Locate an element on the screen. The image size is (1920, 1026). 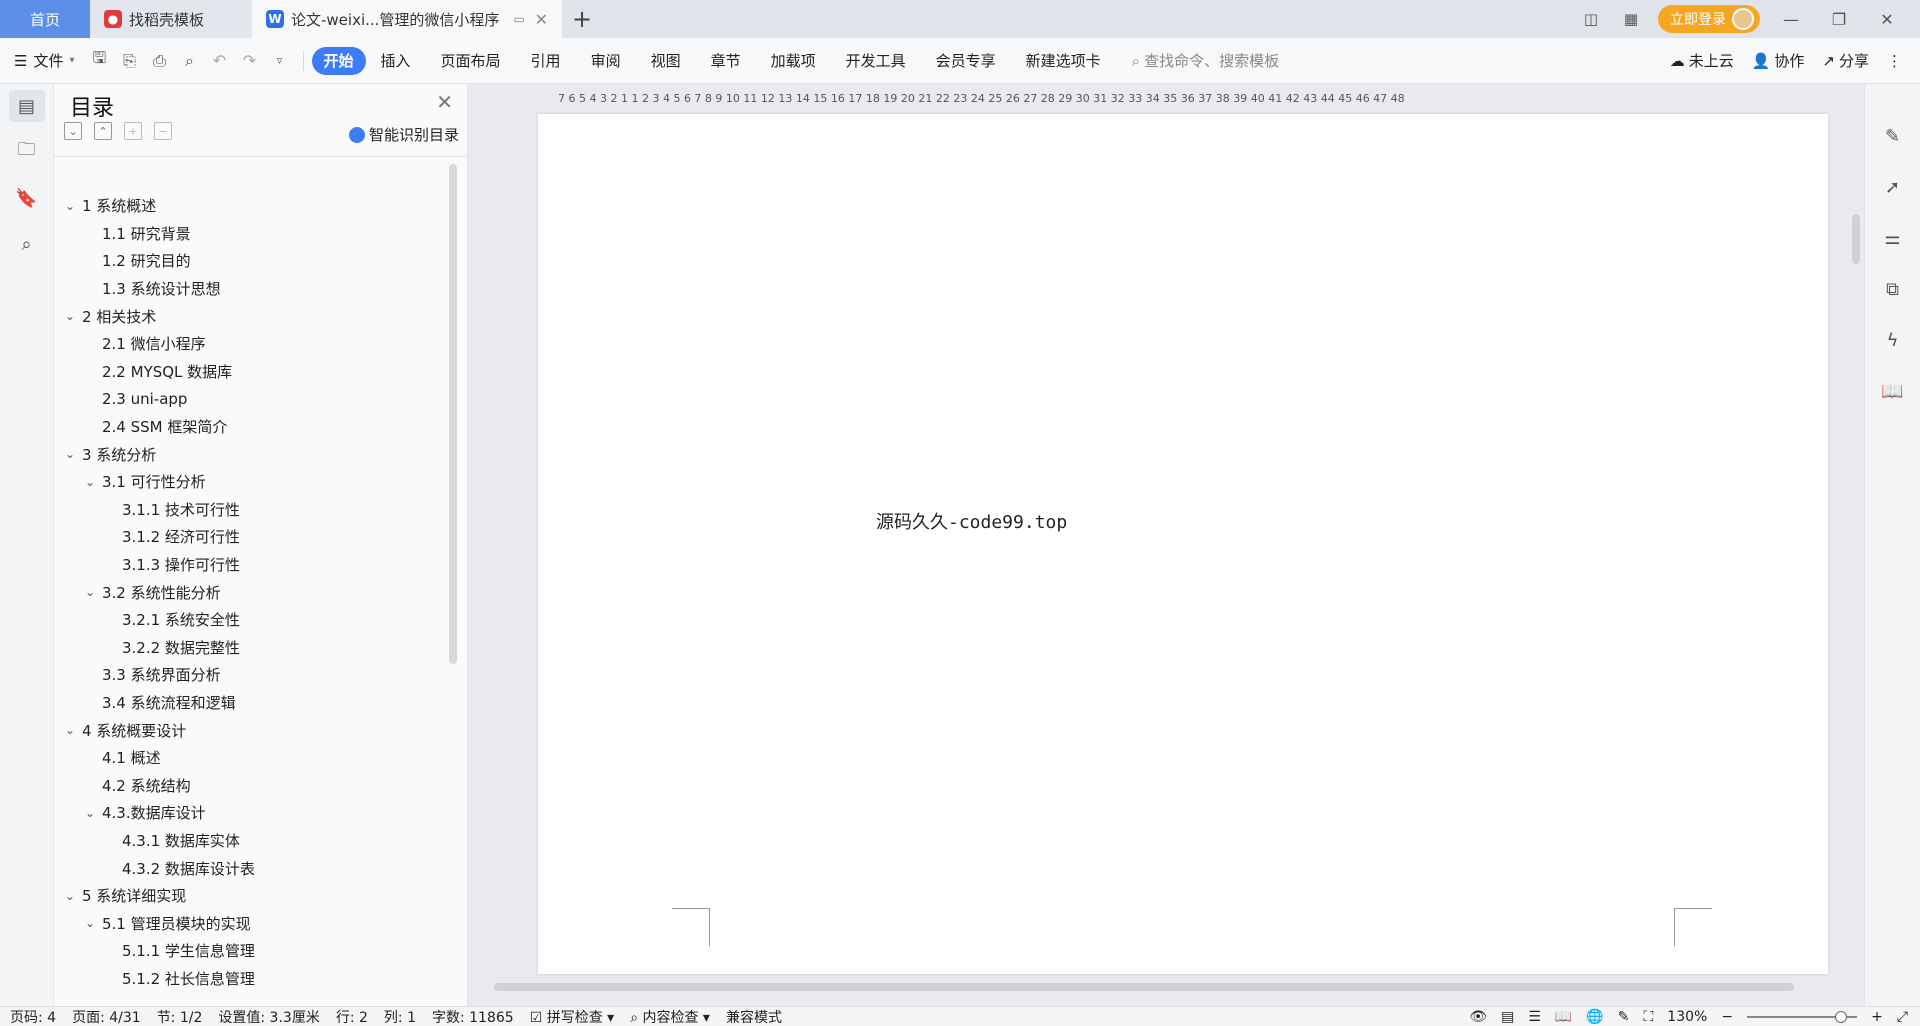
toc-item: 2.2 MYSQL 数据库 is located at coordinates (249, 372).